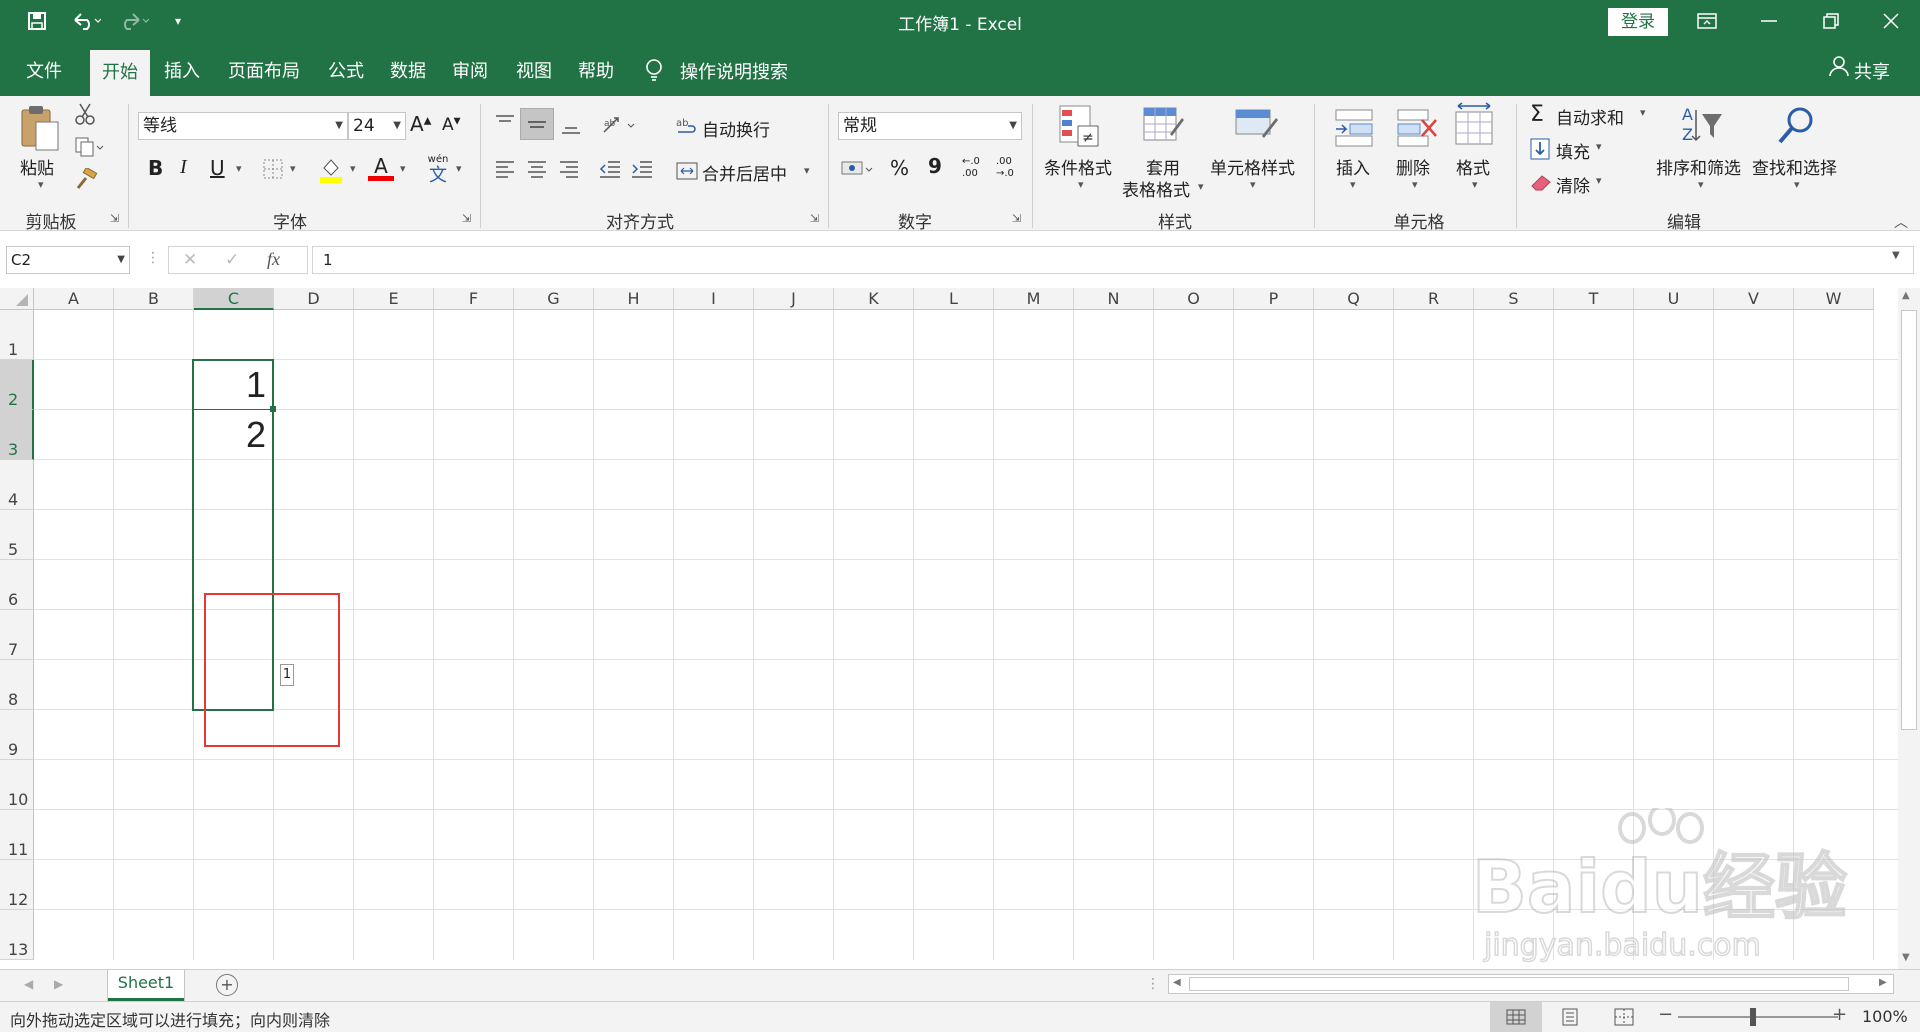 The width and height of the screenshot is (1920, 1032). What do you see at coordinates (1253, 184) in the screenshot?
I see `cell-styles-dropdown-icon: ▾` at bounding box center [1253, 184].